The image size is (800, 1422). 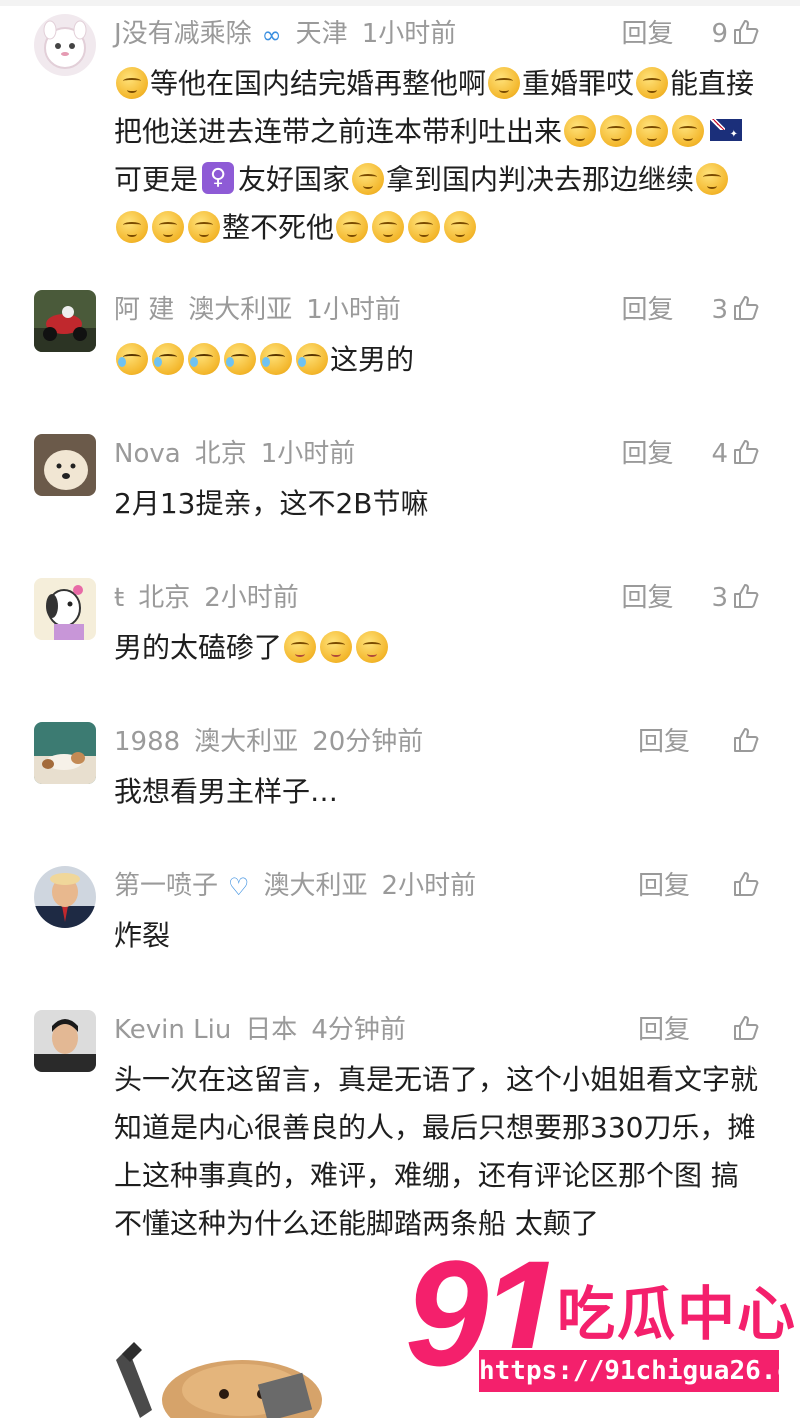 I want to click on vip-badge-icon: ♡, so click(x=239, y=886).